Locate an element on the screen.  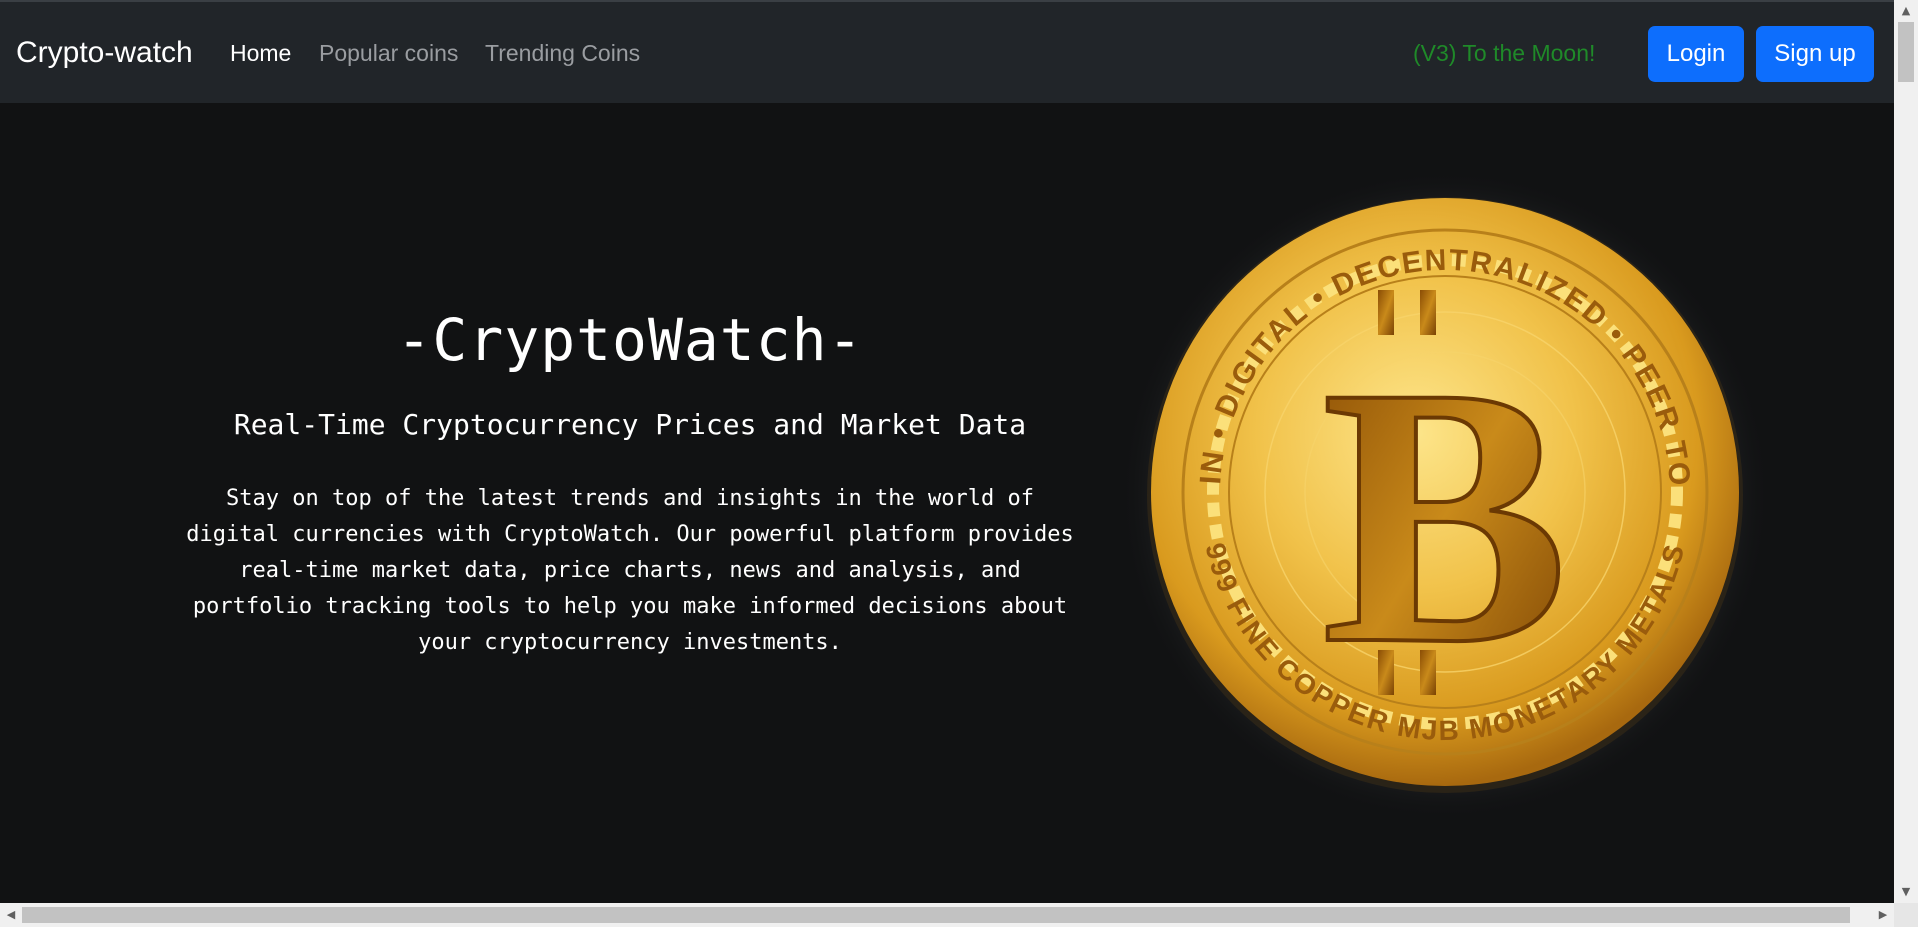
login-button: Login is located at coordinates (1696, 54).